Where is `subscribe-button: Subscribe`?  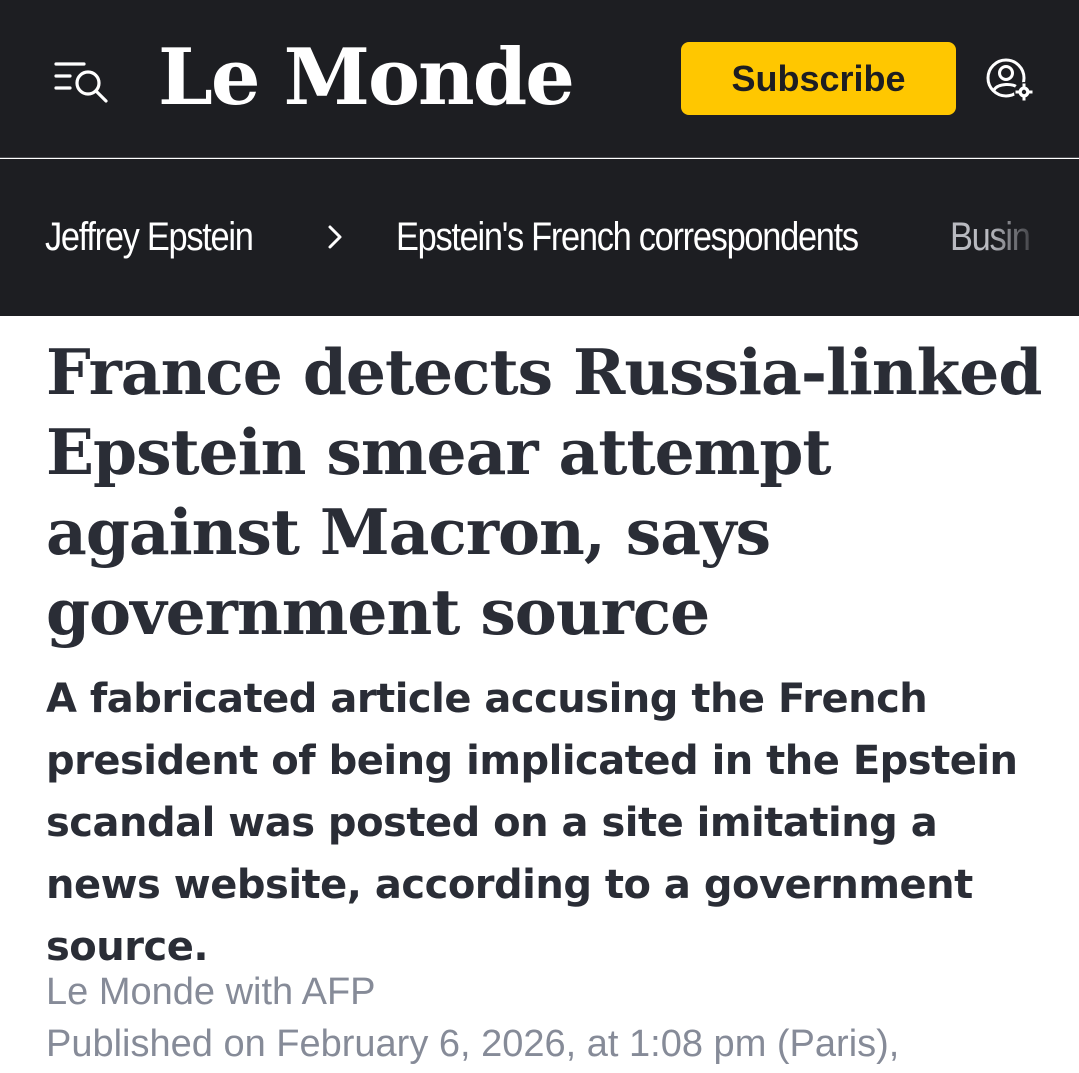 subscribe-button: Subscribe is located at coordinates (818, 78).